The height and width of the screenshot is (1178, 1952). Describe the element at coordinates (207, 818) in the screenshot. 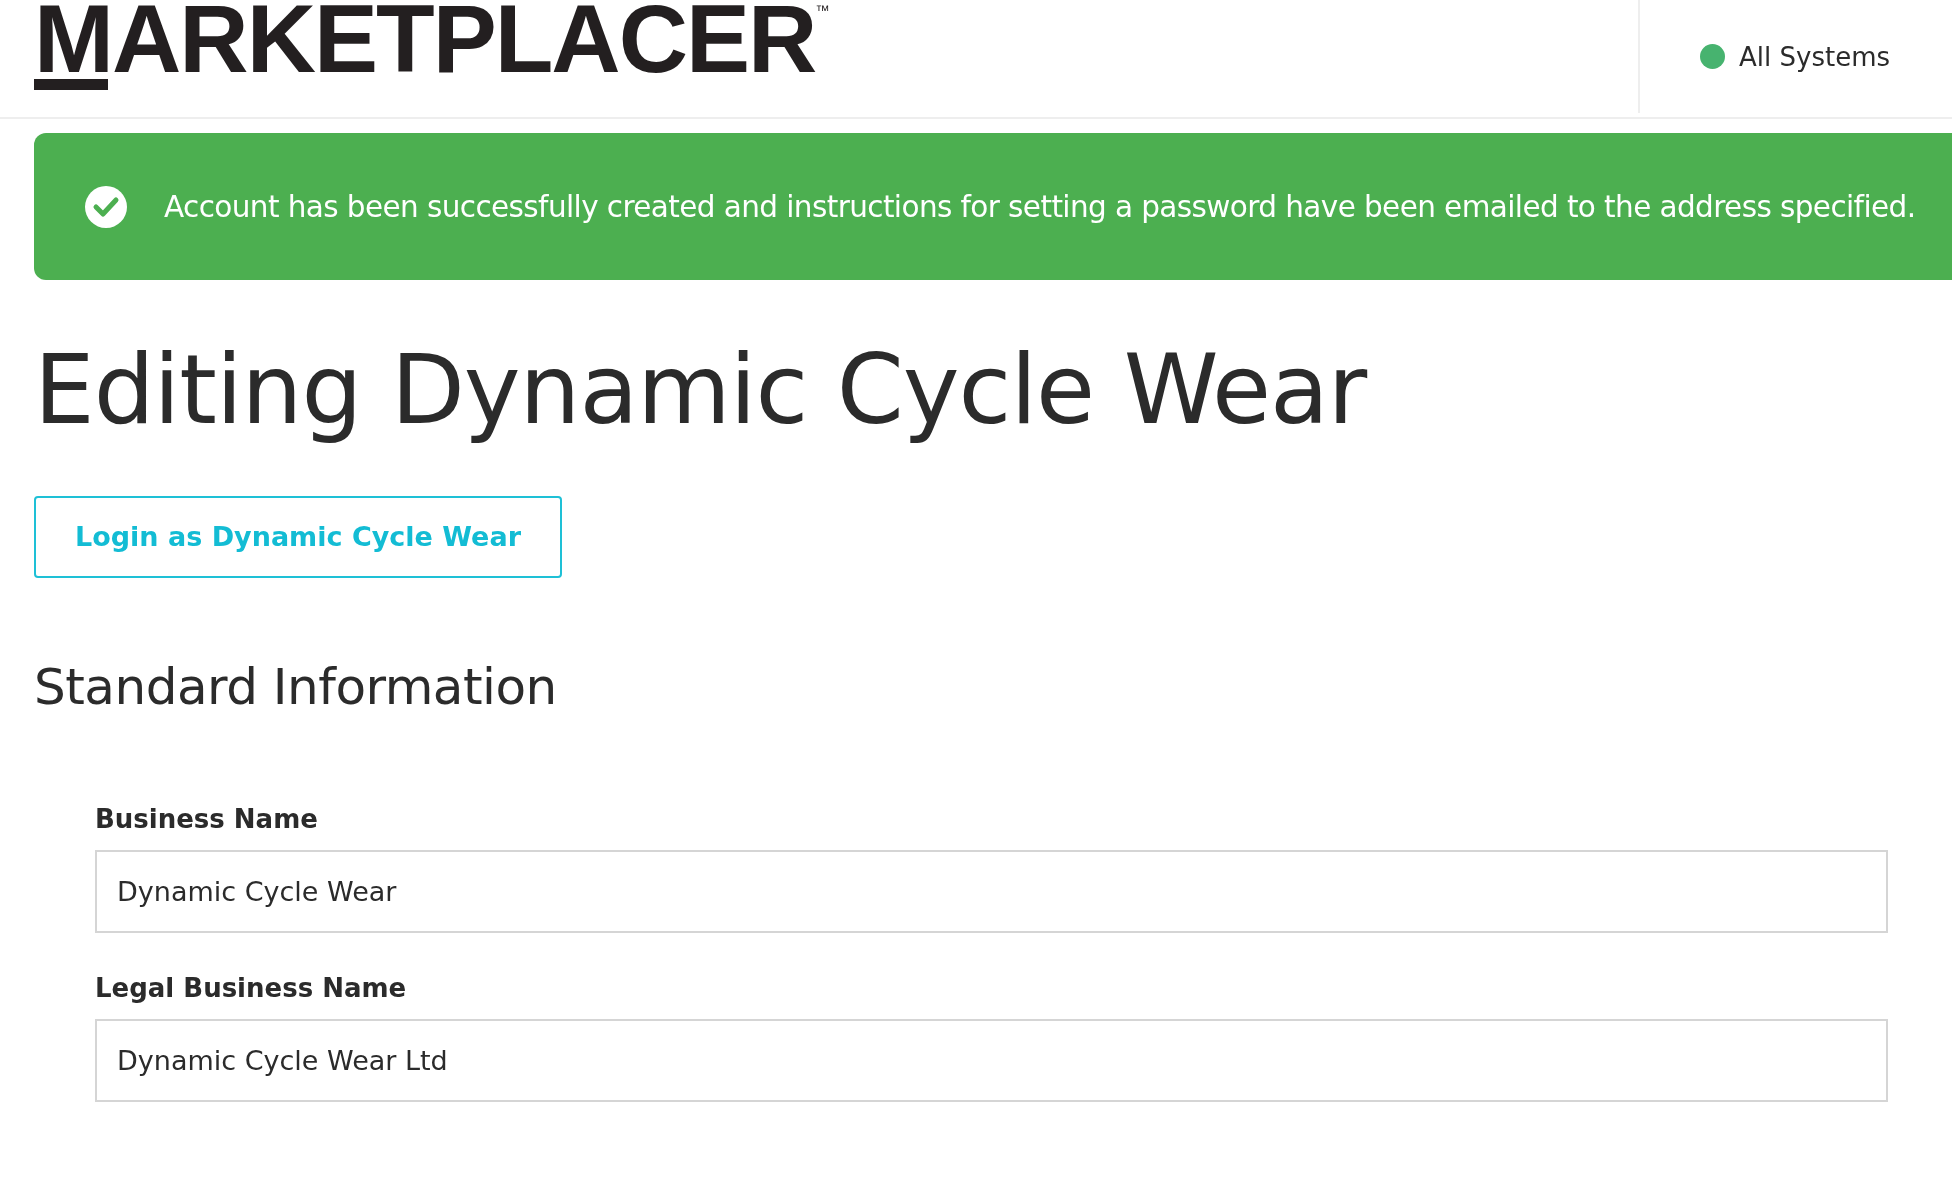

I see `field-label: Business Name` at that location.